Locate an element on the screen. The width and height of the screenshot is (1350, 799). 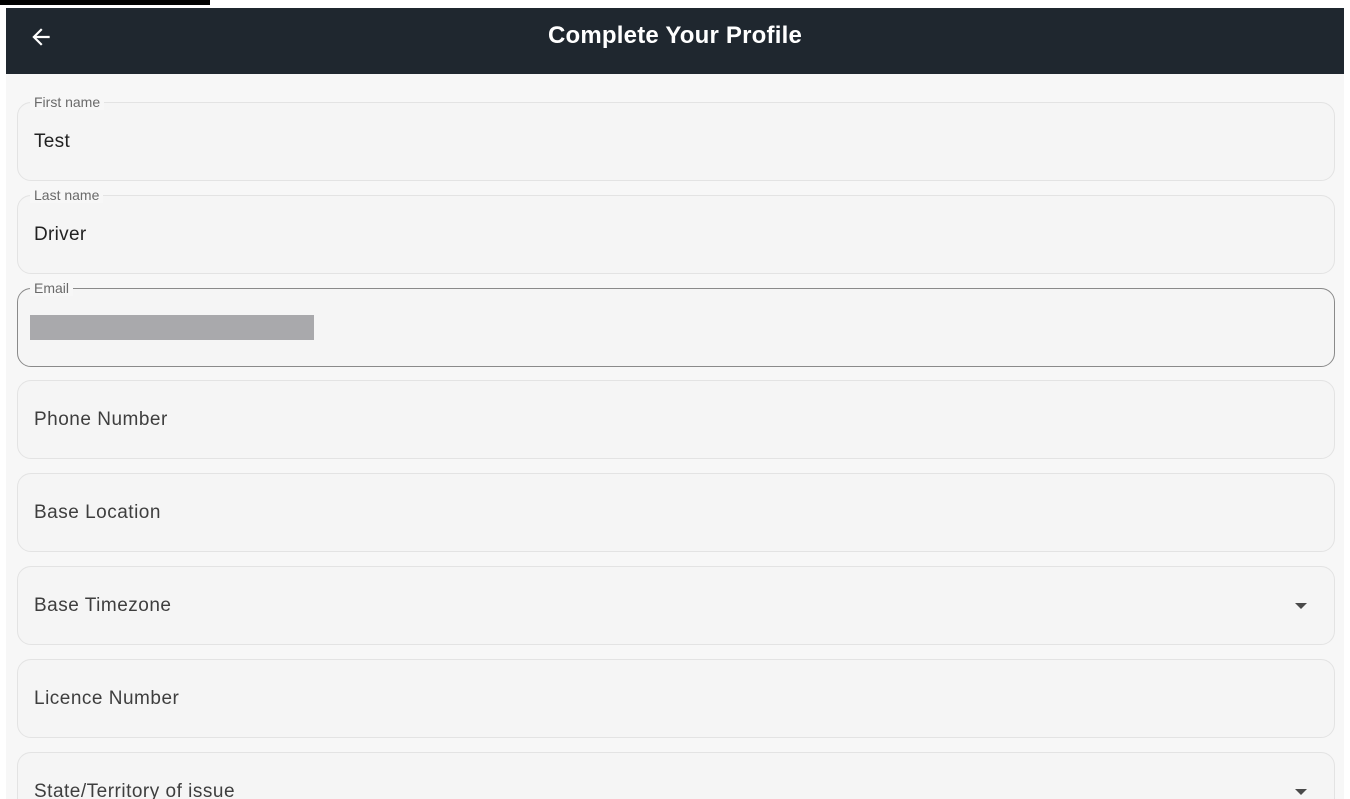
back-button is located at coordinates (41, 39).